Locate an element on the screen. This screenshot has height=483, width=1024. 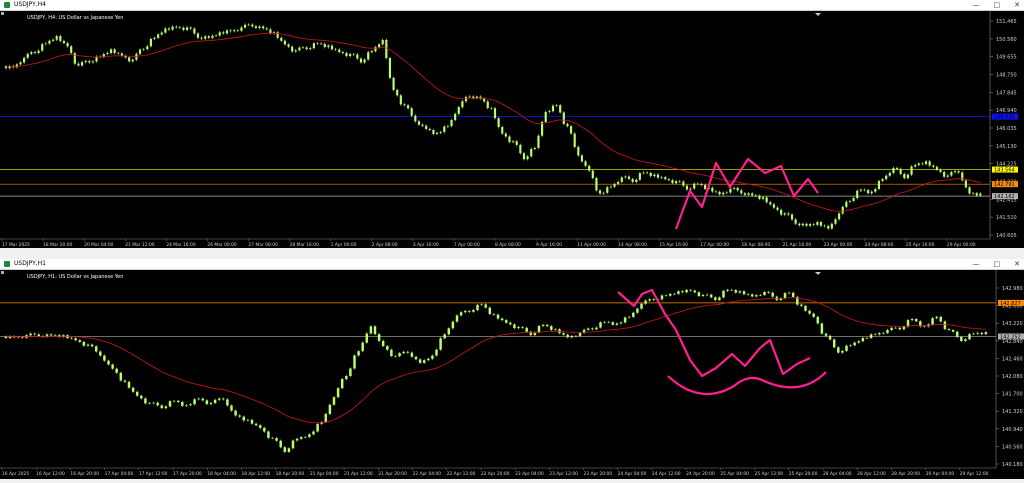
y-tick-label: 141.700 is located at coordinates (1012, 395).